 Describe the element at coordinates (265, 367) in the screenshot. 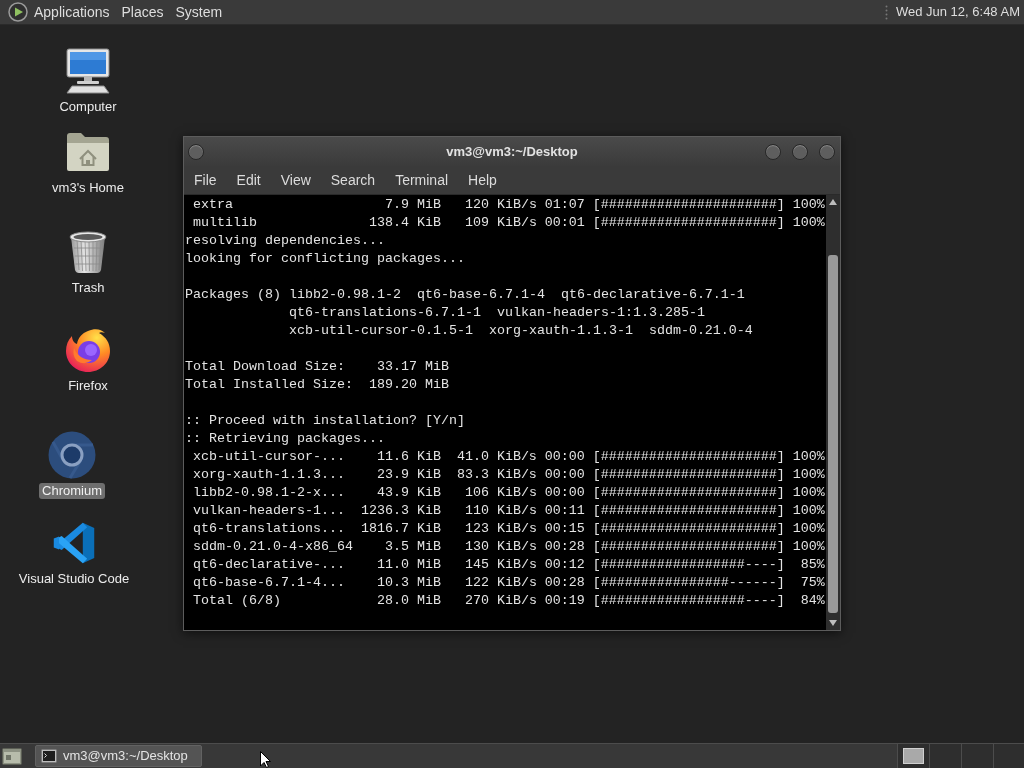

I see `size-label: Total Download Size:` at that location.